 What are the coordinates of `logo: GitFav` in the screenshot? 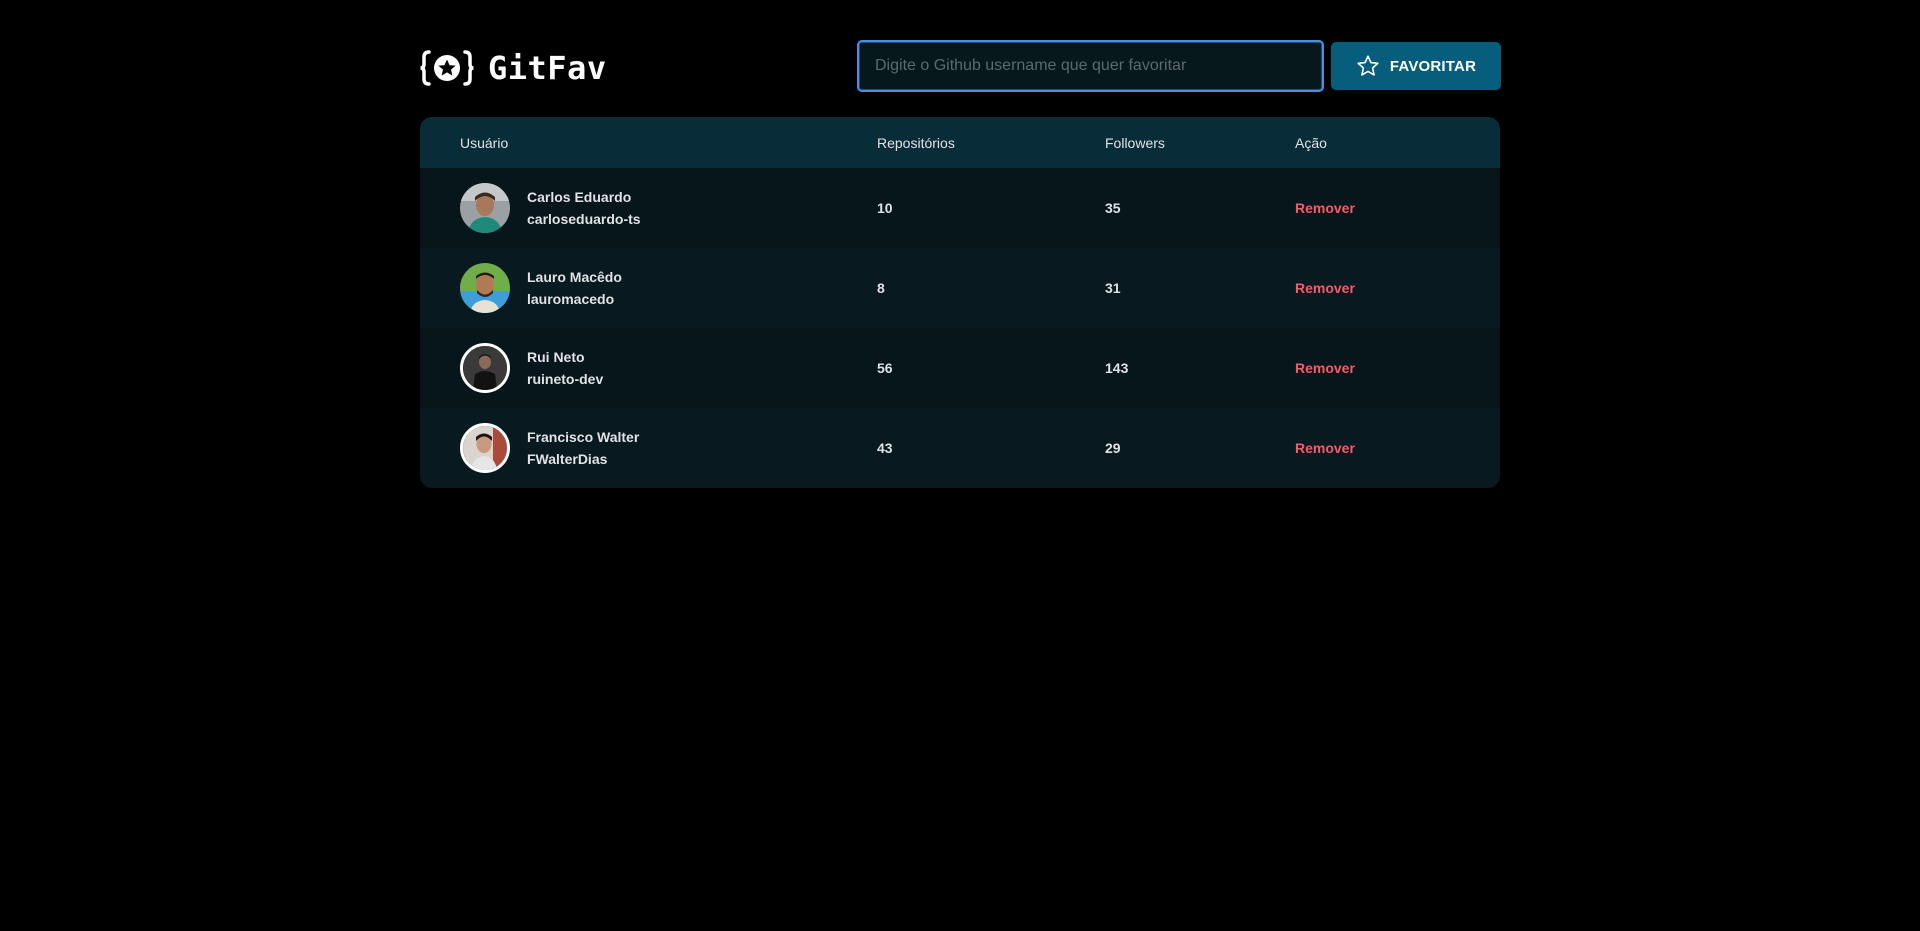 It's located at (513, 68).